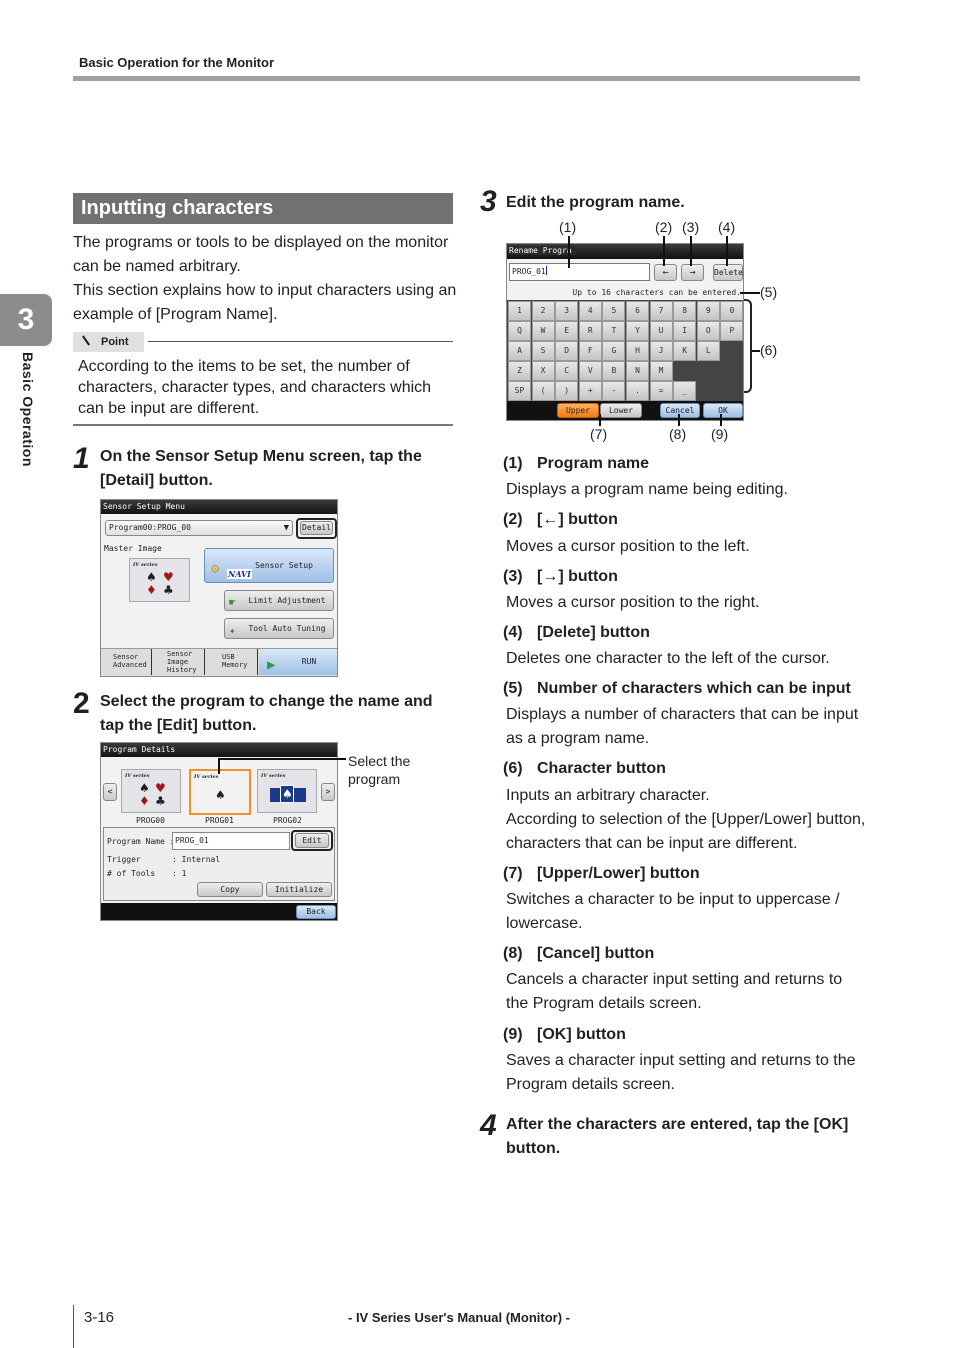 The height and width of the screenshot is (1348, 954). I want to click on hand-icon: ☛, so click(232, 602).